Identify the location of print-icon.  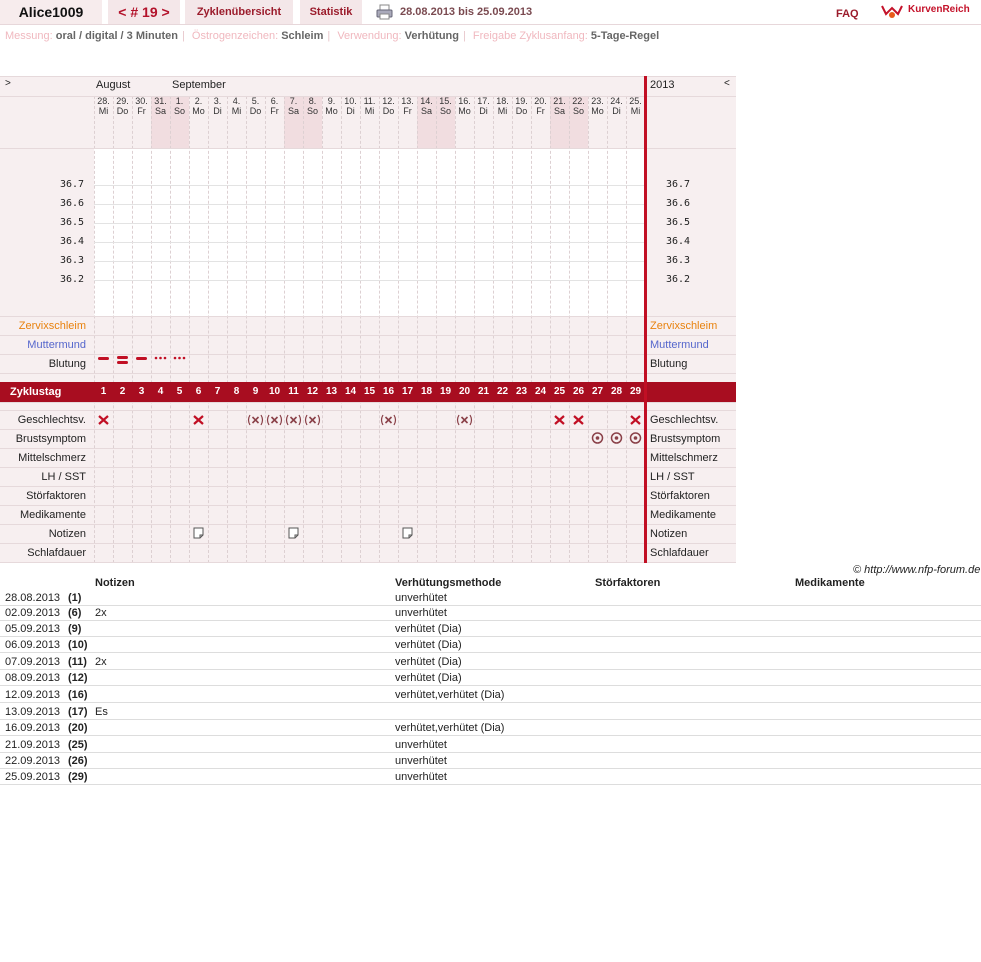
(384, 12).